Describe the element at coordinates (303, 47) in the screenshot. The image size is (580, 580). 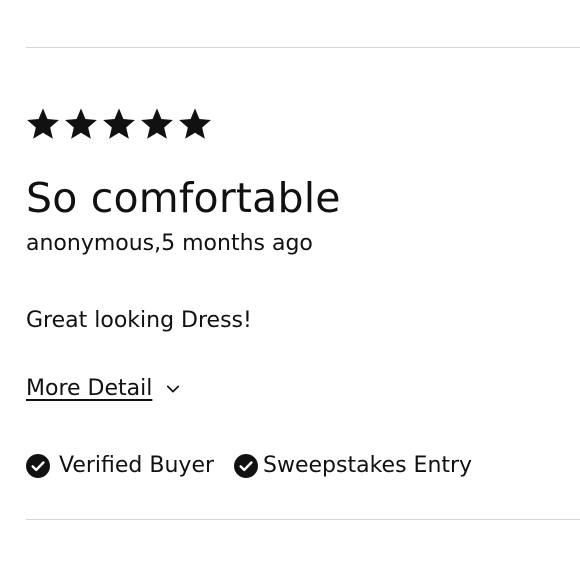
I see `top-divider` at that location.